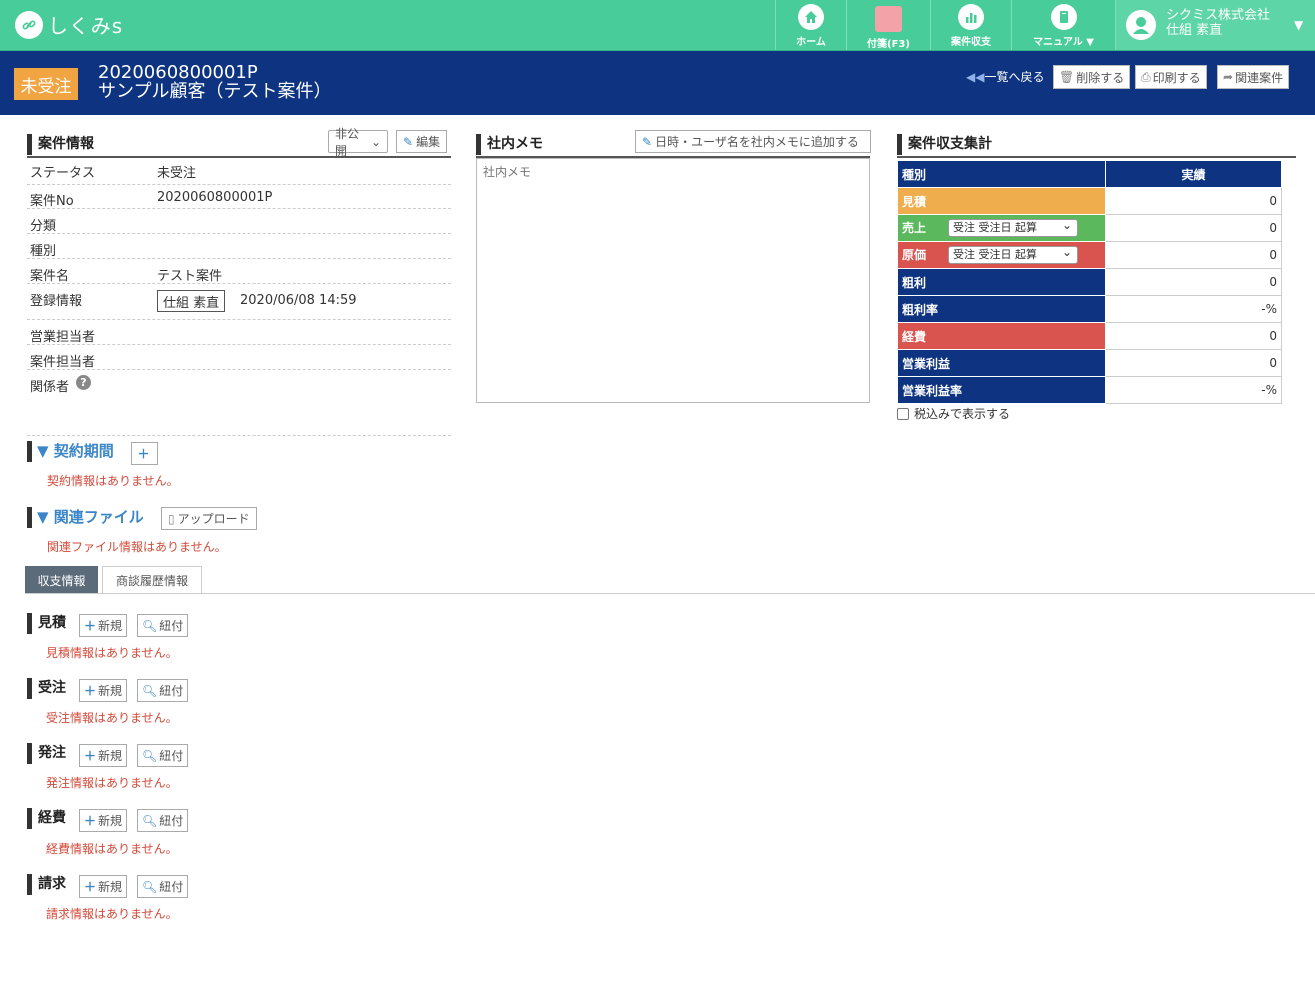 The height and width of the screenshot is (989, 1315). Describe the element at coordinates (971, 17) in the screenshot. I see `chart-icon` at that location.